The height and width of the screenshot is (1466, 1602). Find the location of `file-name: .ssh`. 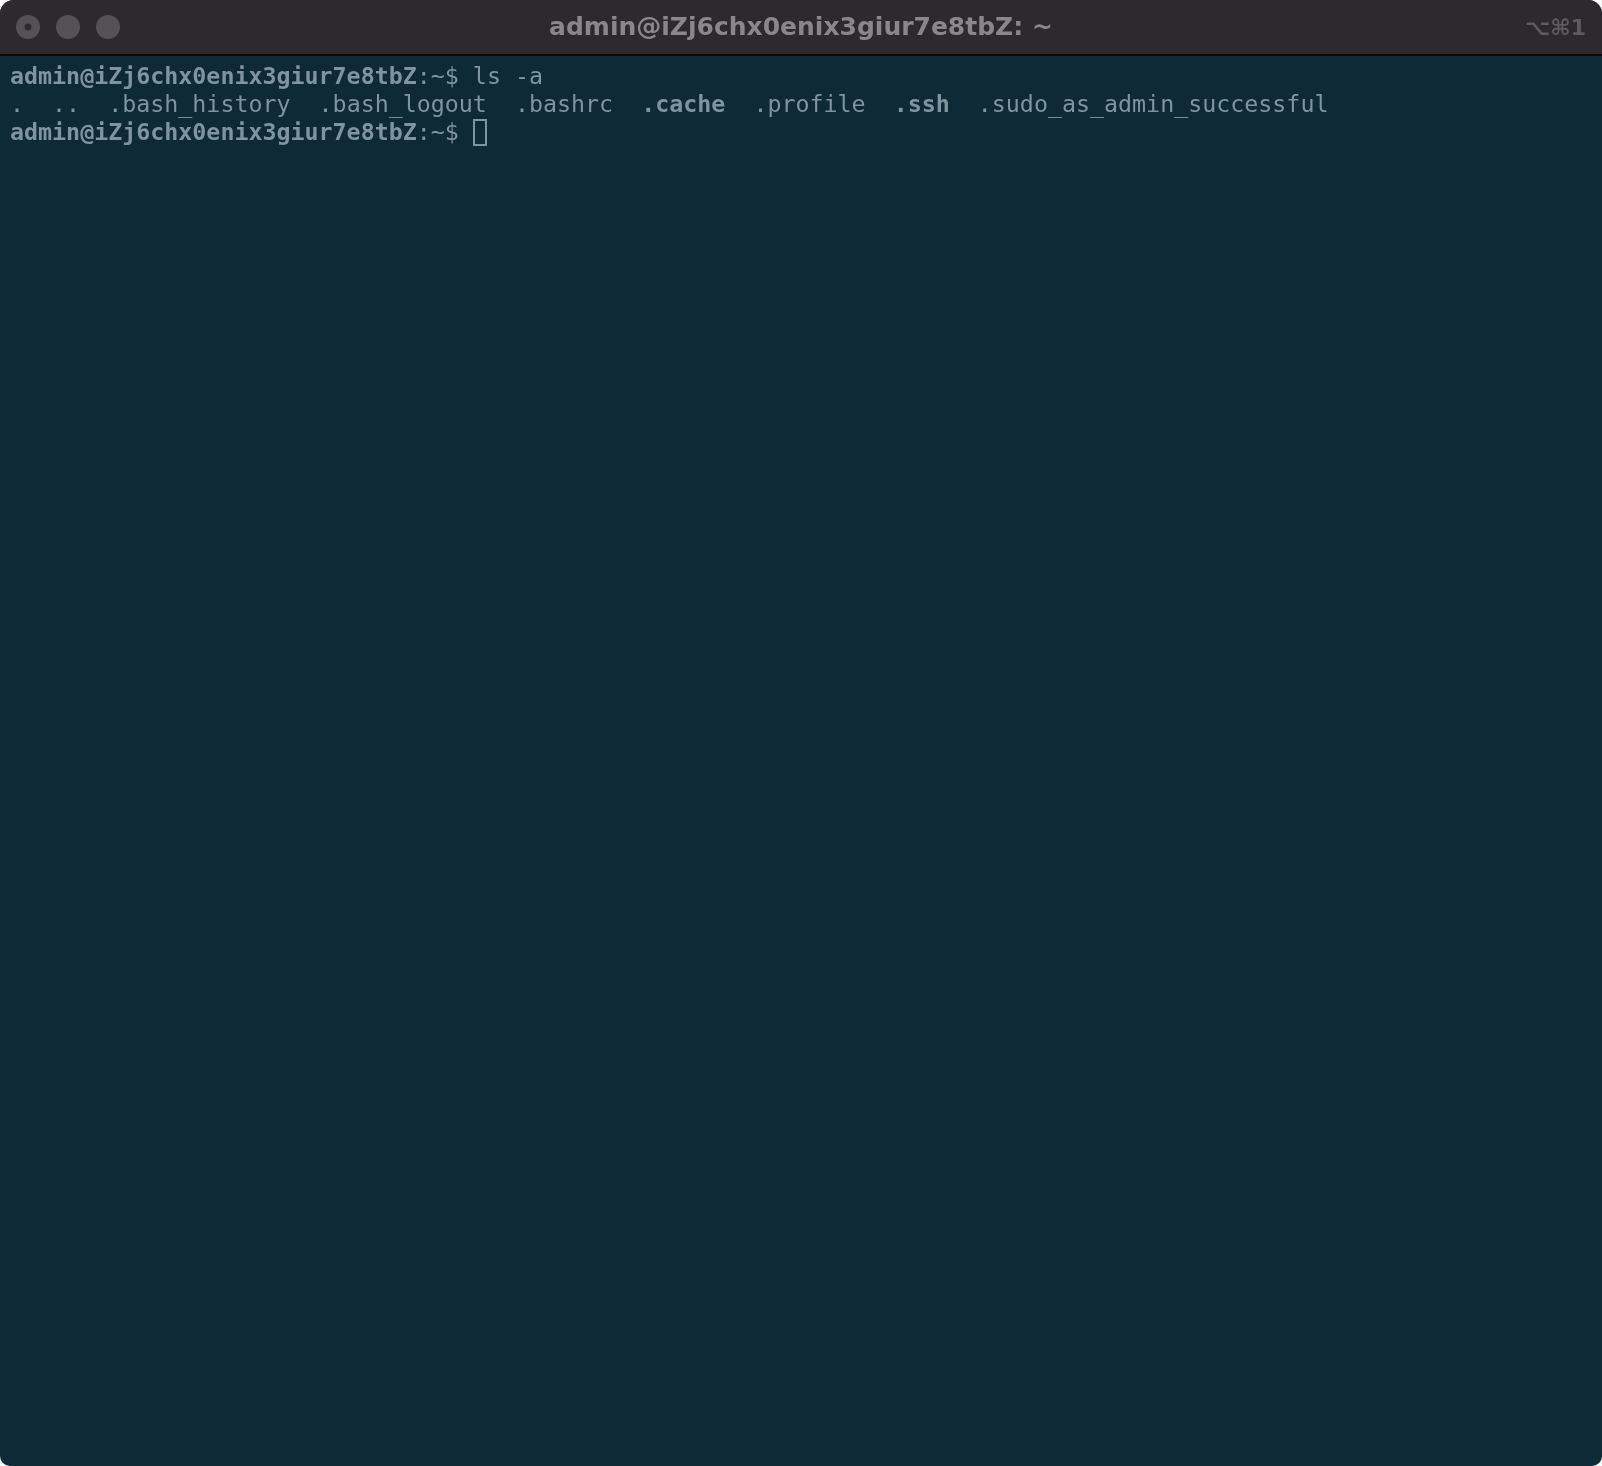

file-name: .ssh is located at coordinates (921, 104).